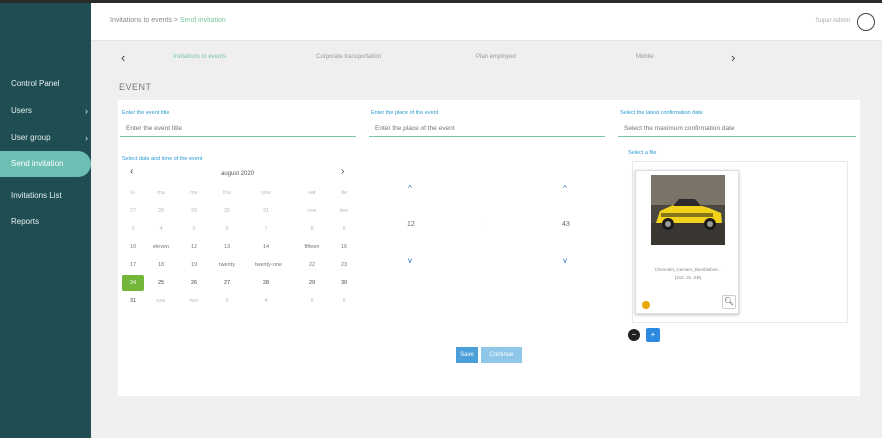 This screenshot has height=438, width=882. What do you see at coordinates (729, 302) in the screenshot?
I see `zoom-icon: 🔍︎` at bounding box center [729, 302].